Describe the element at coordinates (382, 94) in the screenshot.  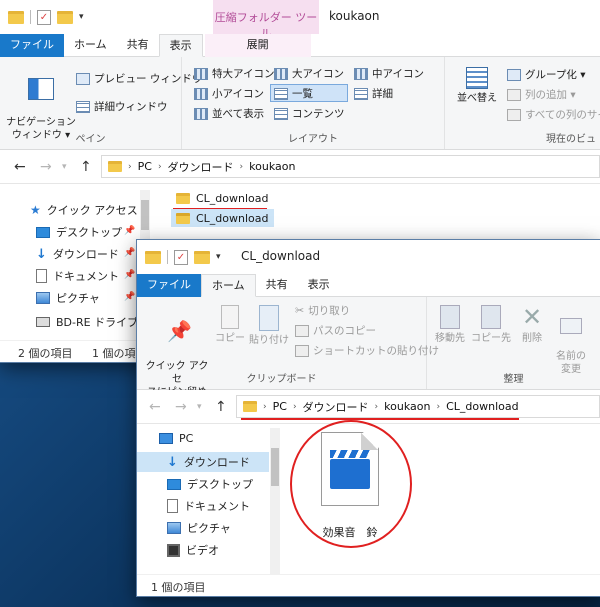
I see `layout-label: 詳細` at that location.